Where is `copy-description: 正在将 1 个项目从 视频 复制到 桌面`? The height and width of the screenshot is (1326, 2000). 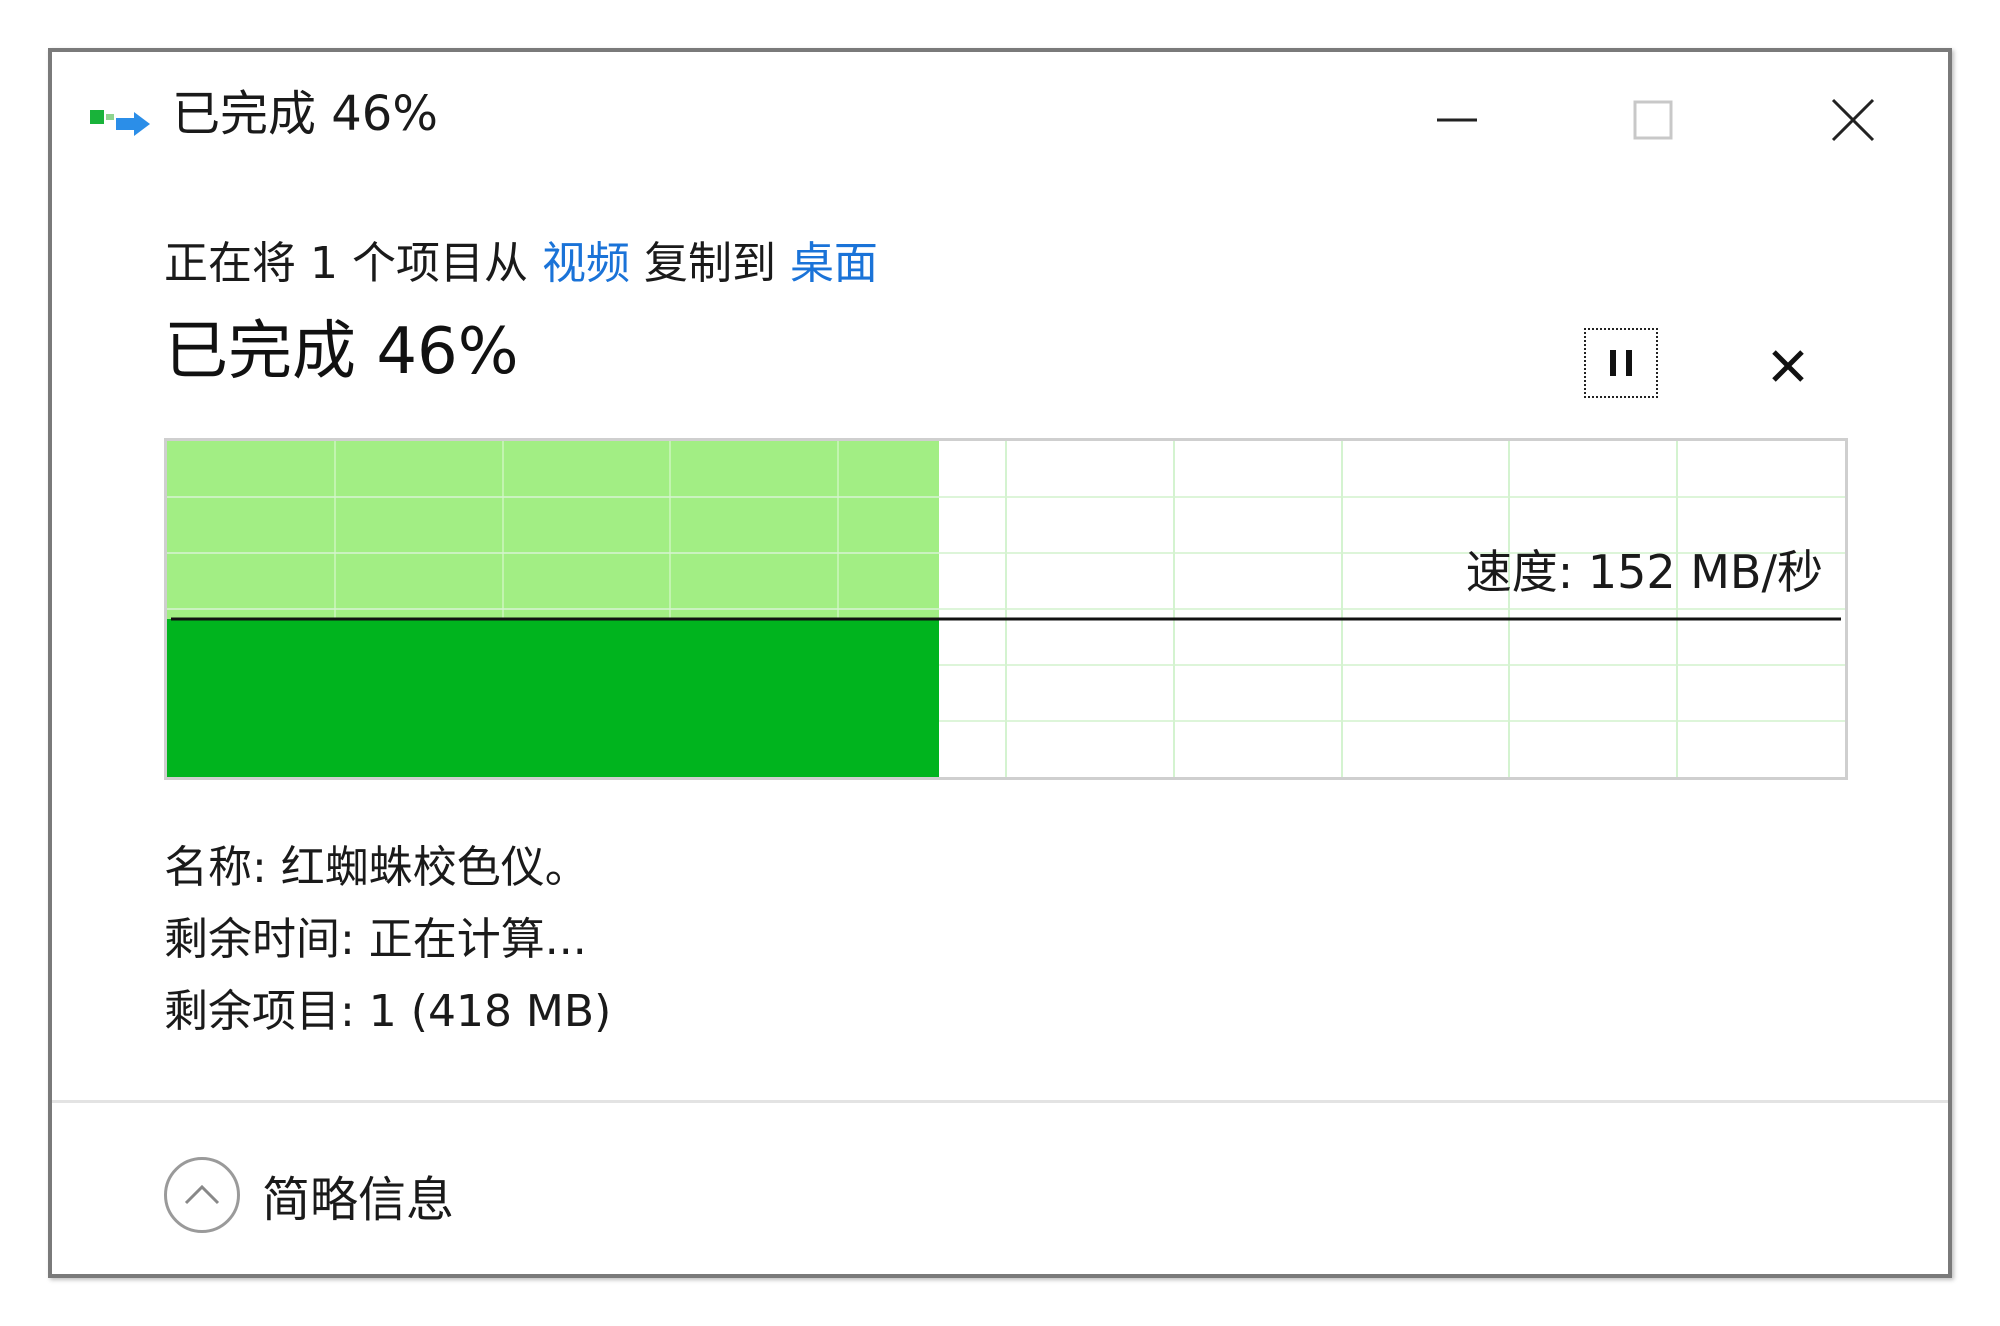
copy-description: 正在将 1 个项目从 视频 复制到 桌面 is located at coordinates (521, 264).